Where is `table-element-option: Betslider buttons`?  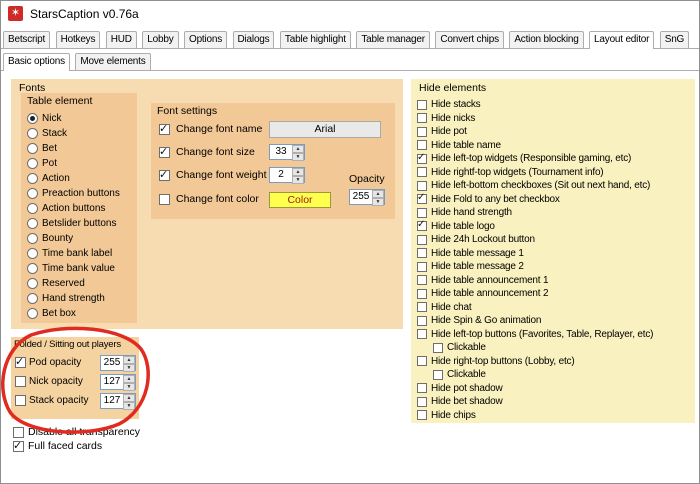 table-element-option: Betslider buttons is located at coordinates (81, 223).